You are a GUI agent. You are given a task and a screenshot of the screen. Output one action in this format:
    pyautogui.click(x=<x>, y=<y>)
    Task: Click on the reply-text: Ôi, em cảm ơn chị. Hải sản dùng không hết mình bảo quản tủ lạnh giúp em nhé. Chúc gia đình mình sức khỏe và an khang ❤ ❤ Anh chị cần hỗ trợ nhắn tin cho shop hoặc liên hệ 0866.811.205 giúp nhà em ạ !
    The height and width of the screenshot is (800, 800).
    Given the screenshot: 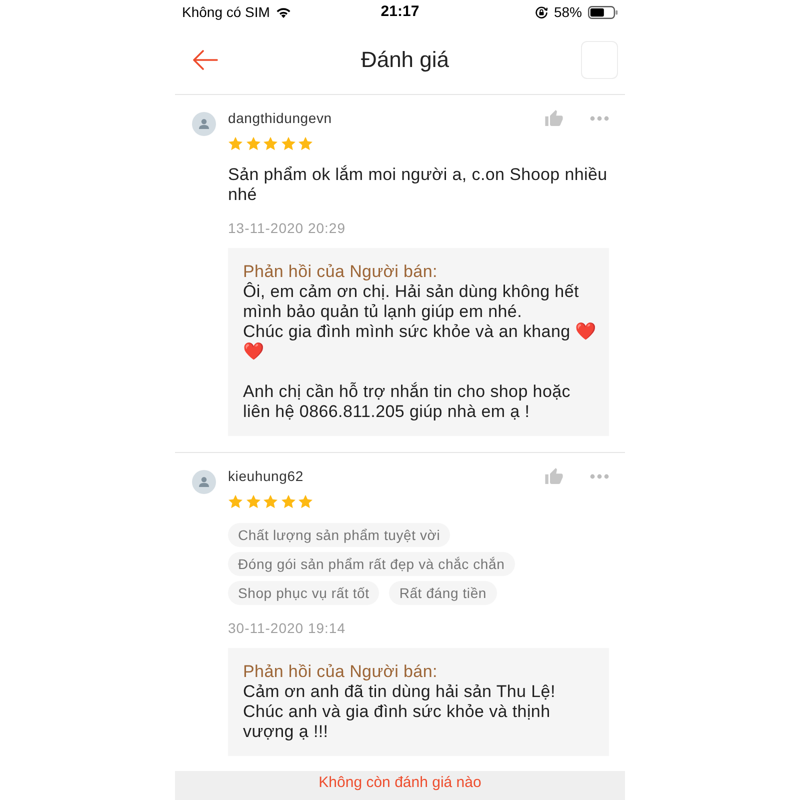 What is the action you would take?
    pyautogui.click(x=420, y=352)
    